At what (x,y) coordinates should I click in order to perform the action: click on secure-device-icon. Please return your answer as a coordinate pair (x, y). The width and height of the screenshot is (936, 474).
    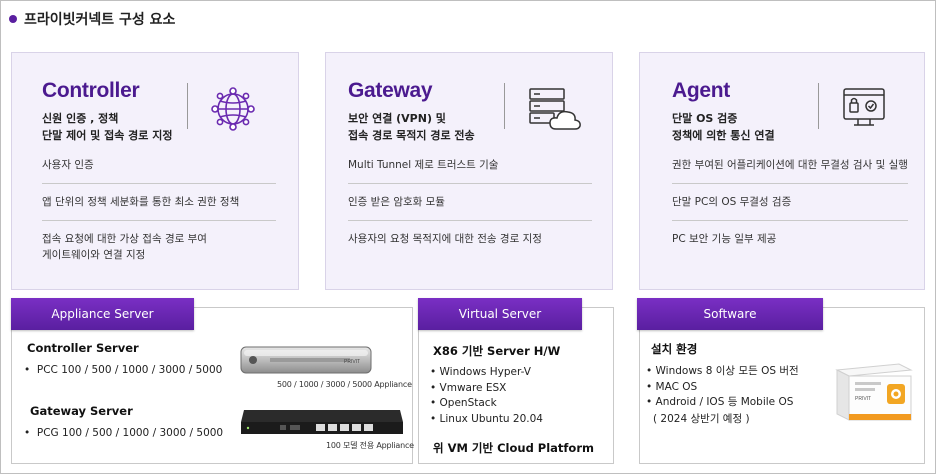
    Looking at the image, I should click on (864, 107).